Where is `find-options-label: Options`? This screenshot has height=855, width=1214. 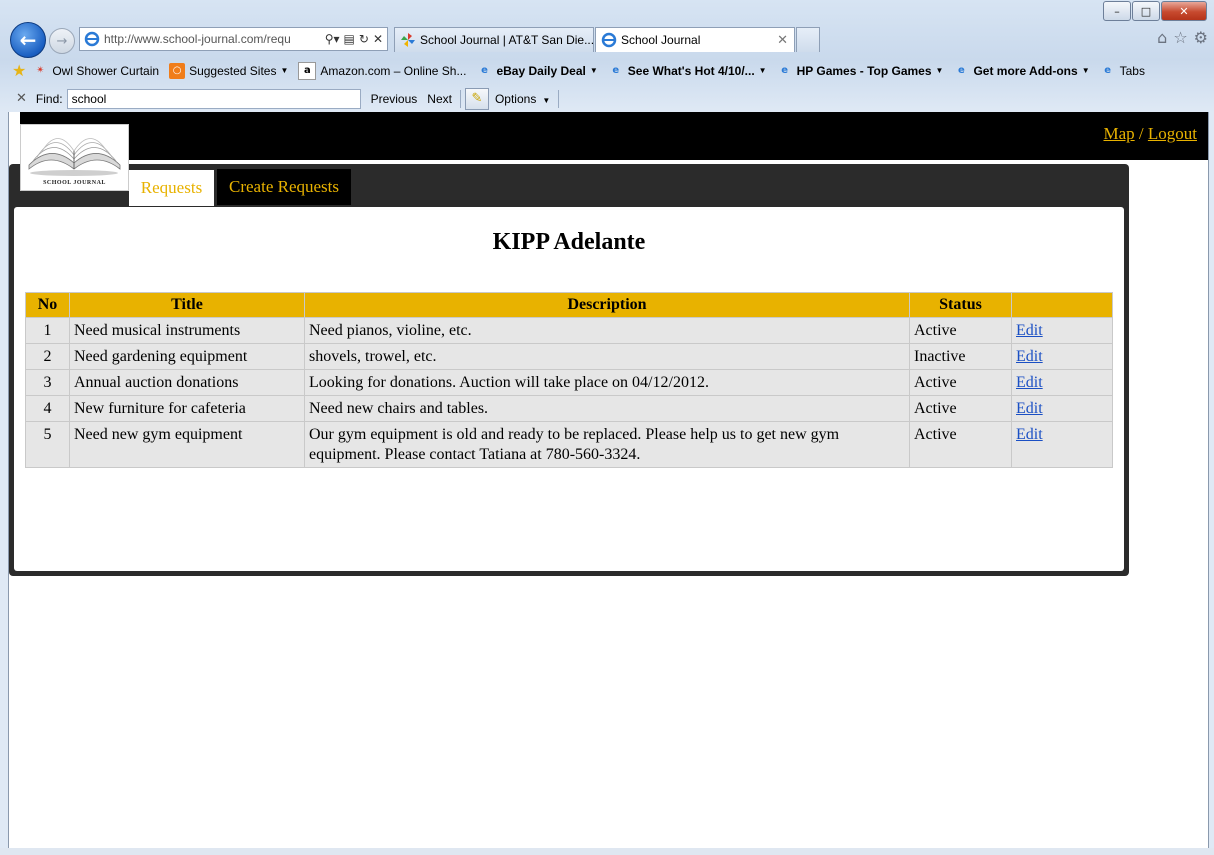
find-options-label: Options is located at coordinates (515, 98).